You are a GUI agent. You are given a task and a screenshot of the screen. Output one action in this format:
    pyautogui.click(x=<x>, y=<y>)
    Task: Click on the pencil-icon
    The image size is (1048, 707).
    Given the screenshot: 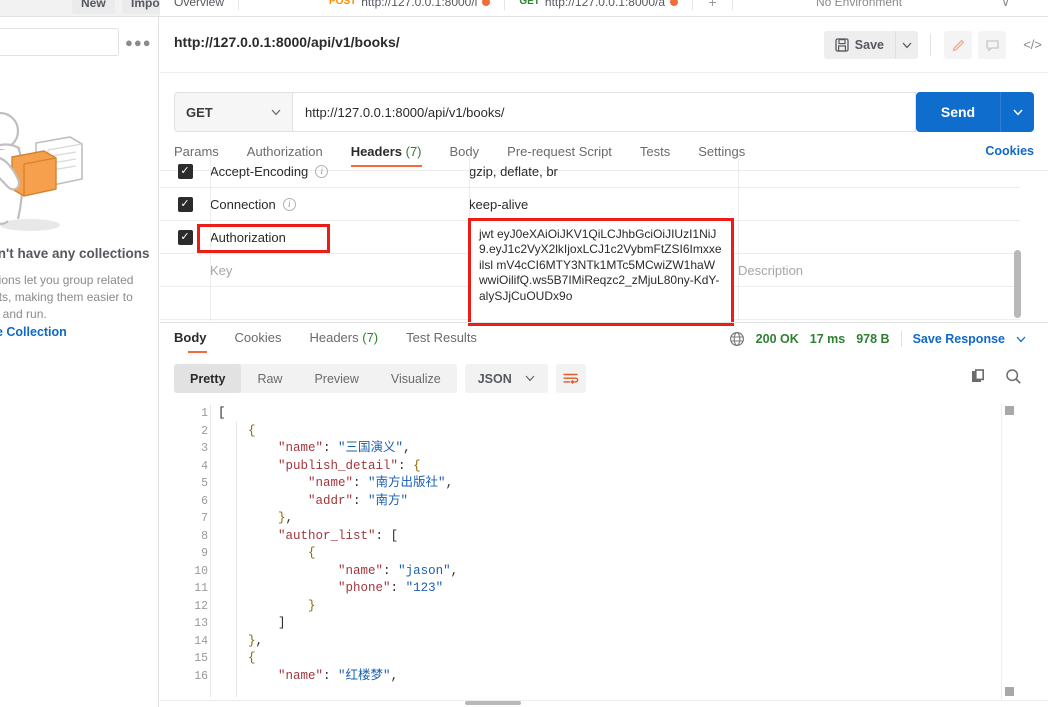 What is the action you would take?
    pyautogui.click(x=958, y=45)
    